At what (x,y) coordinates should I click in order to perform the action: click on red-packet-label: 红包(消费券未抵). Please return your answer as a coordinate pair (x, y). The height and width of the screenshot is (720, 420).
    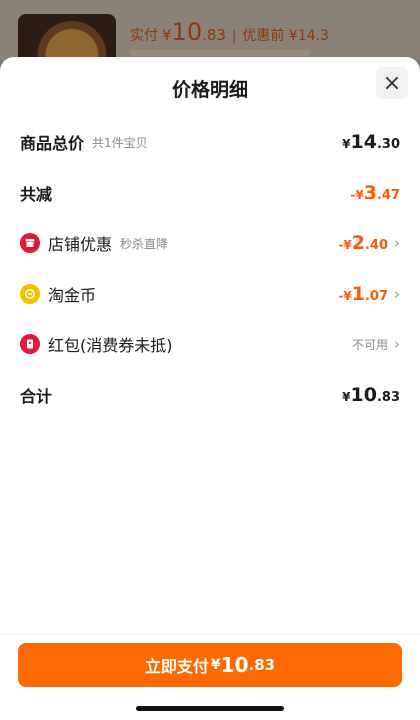
    Looking at the image, I should click on (110, 345).